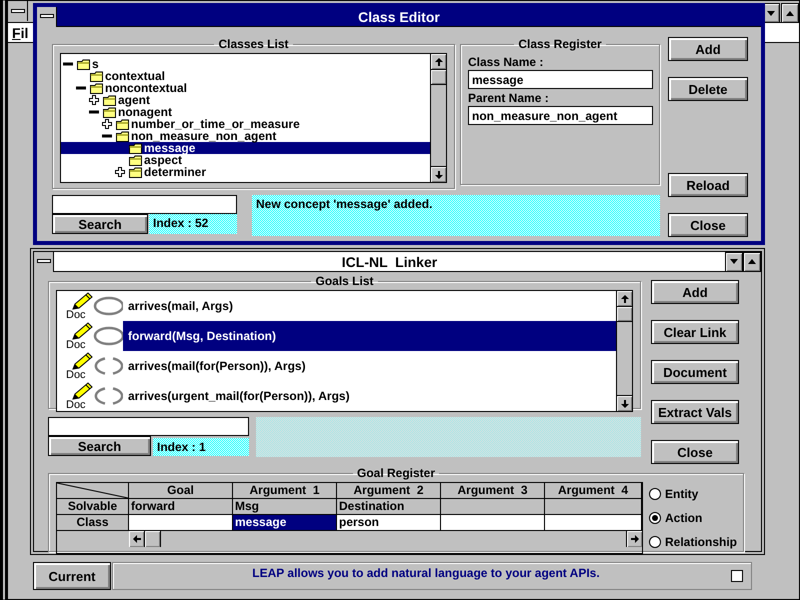 The image size is (800, 600). I want to click on table-cell: forward, so click(181, 507).